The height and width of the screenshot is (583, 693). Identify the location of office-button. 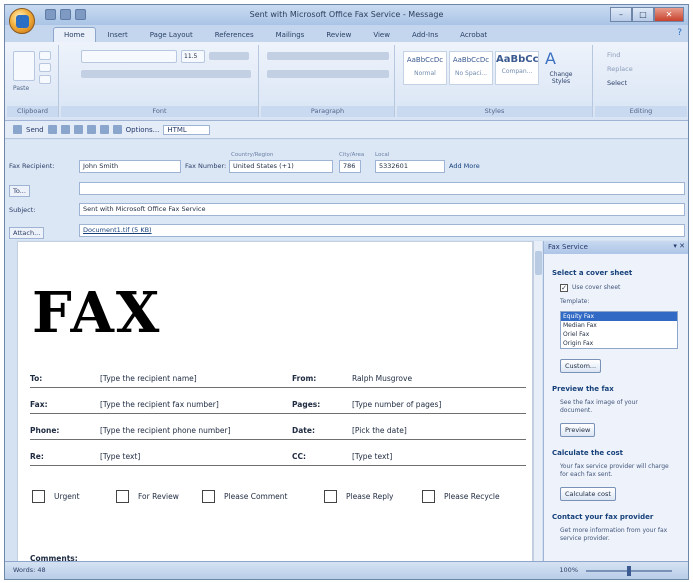
(22, 21).